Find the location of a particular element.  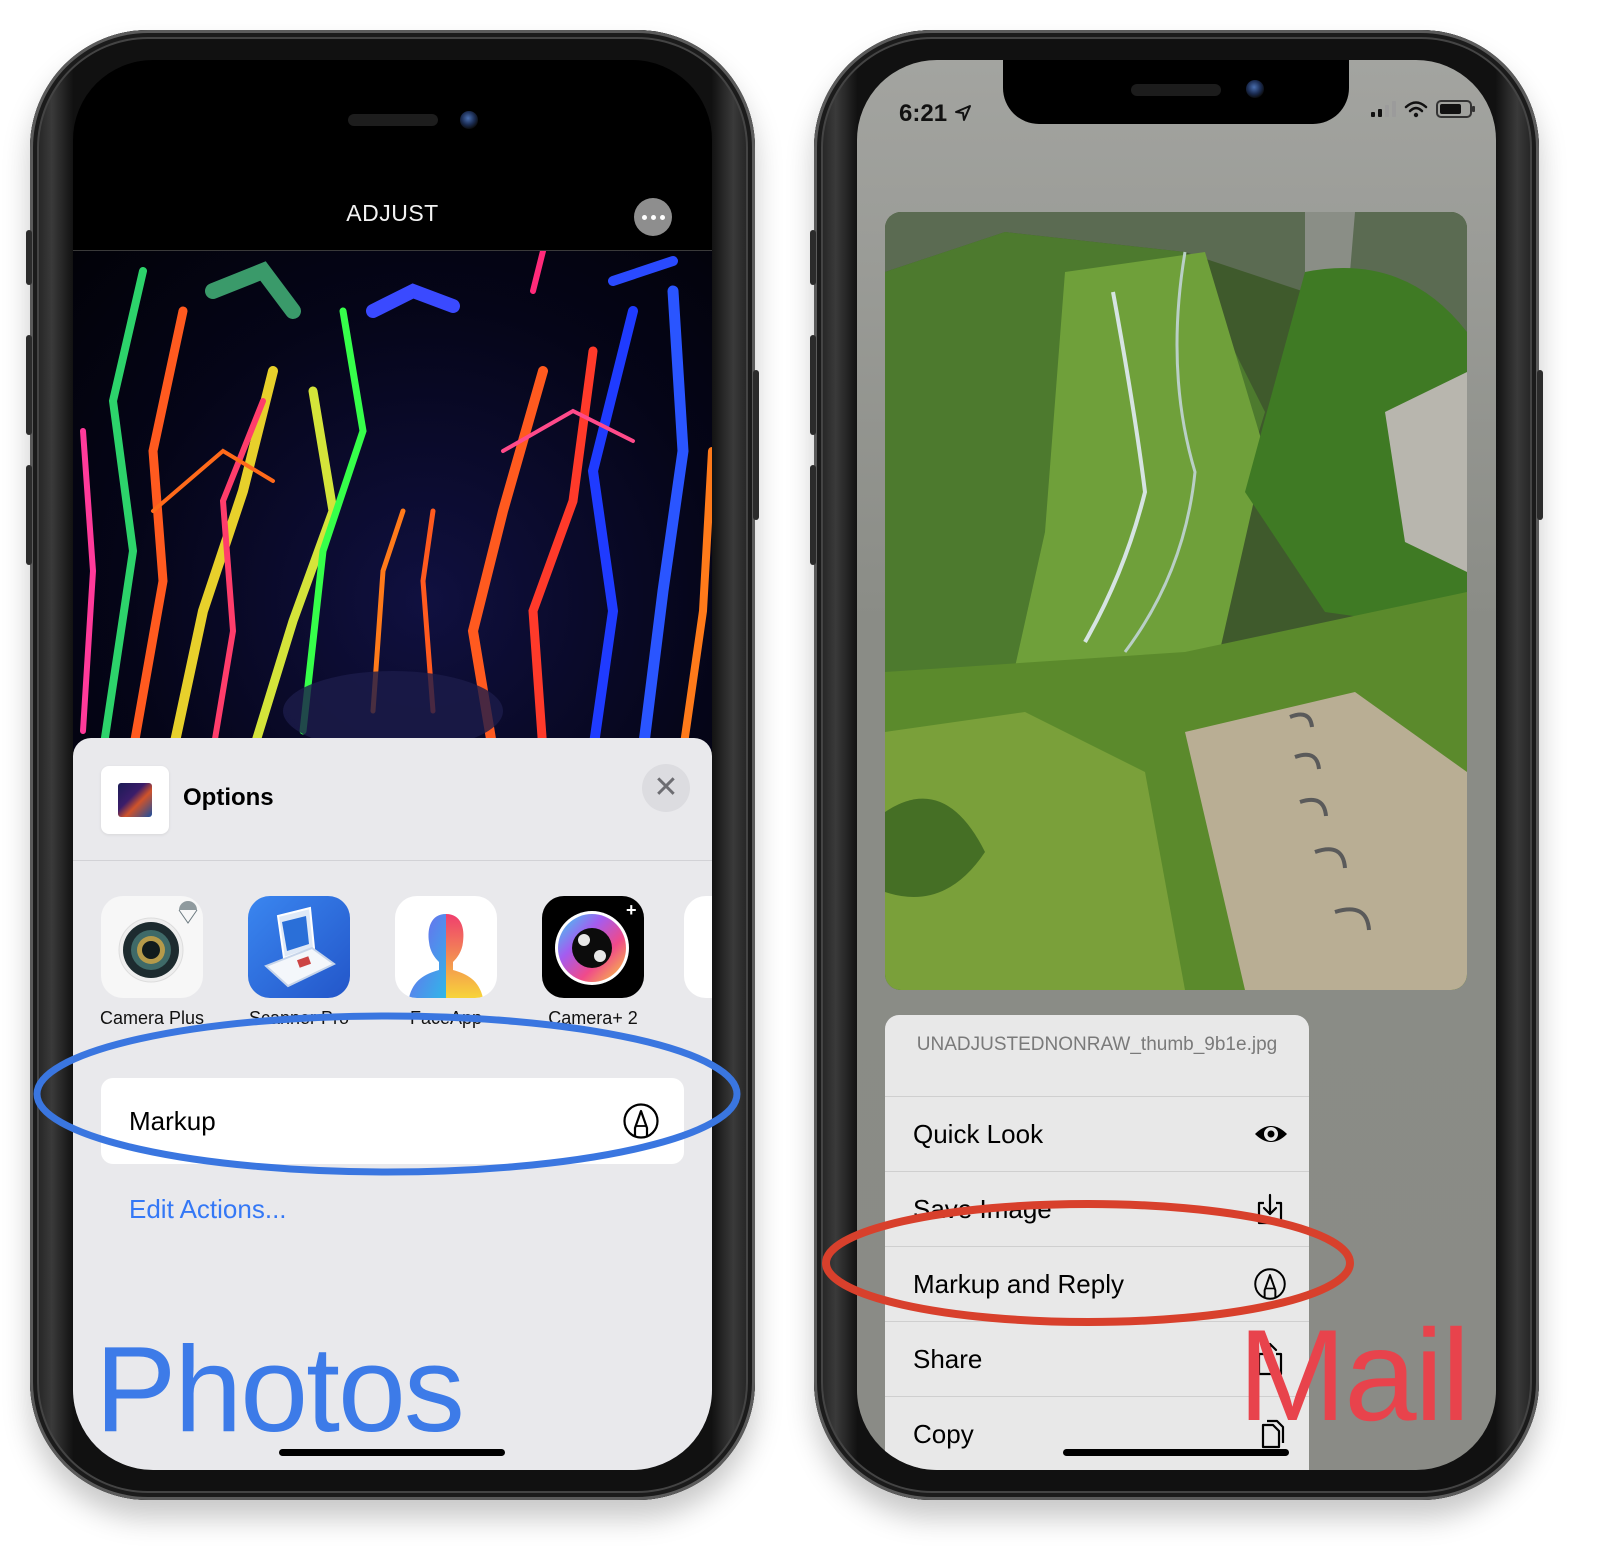

notch is located at coordinates (1176, 92).